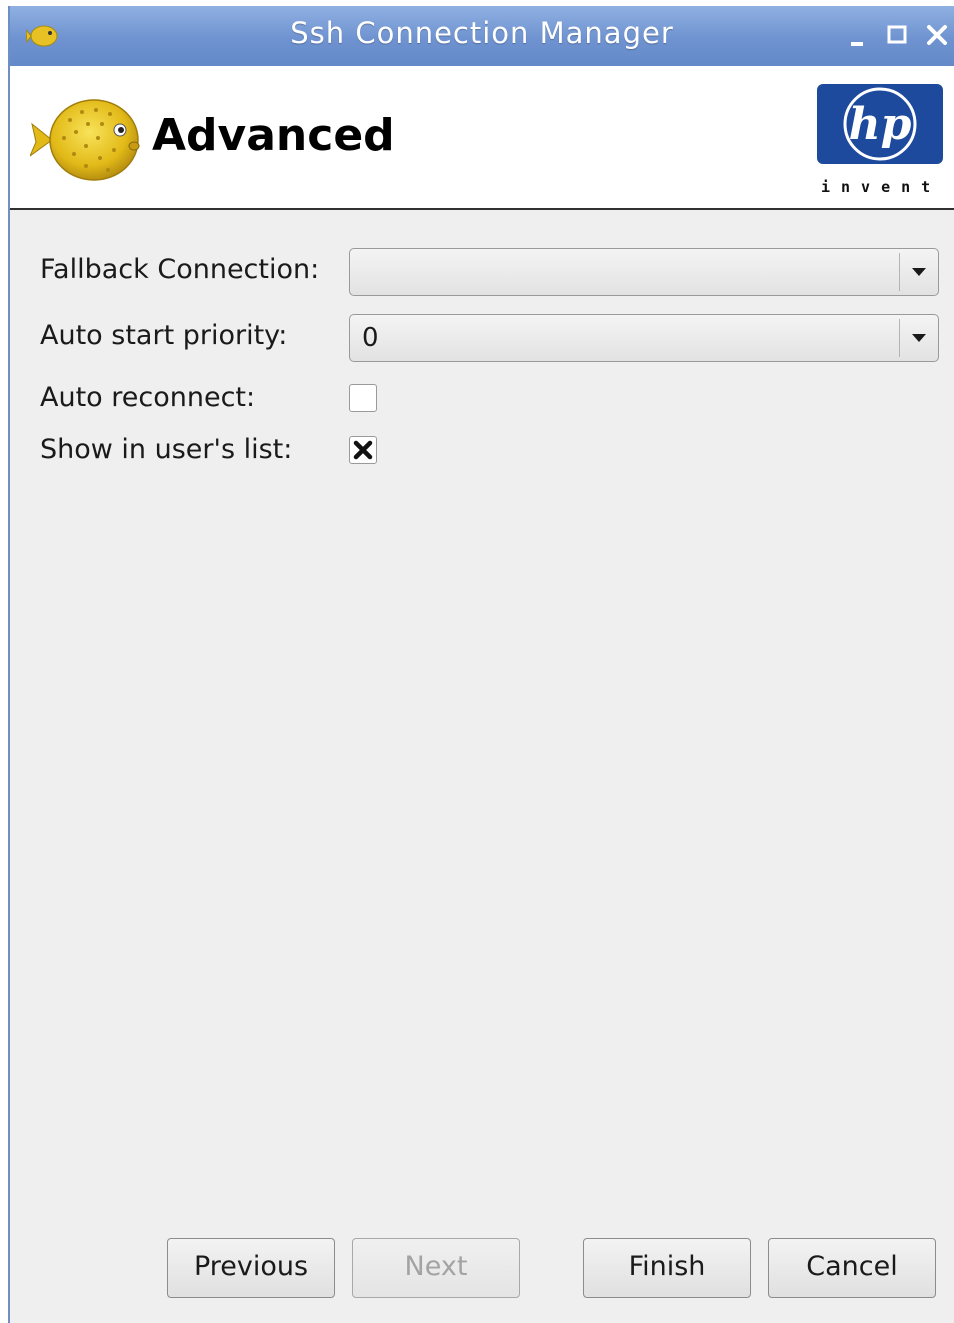 This screenshot has height=1323, width=954. I want to click on maximize-icon, so click(897, 35).